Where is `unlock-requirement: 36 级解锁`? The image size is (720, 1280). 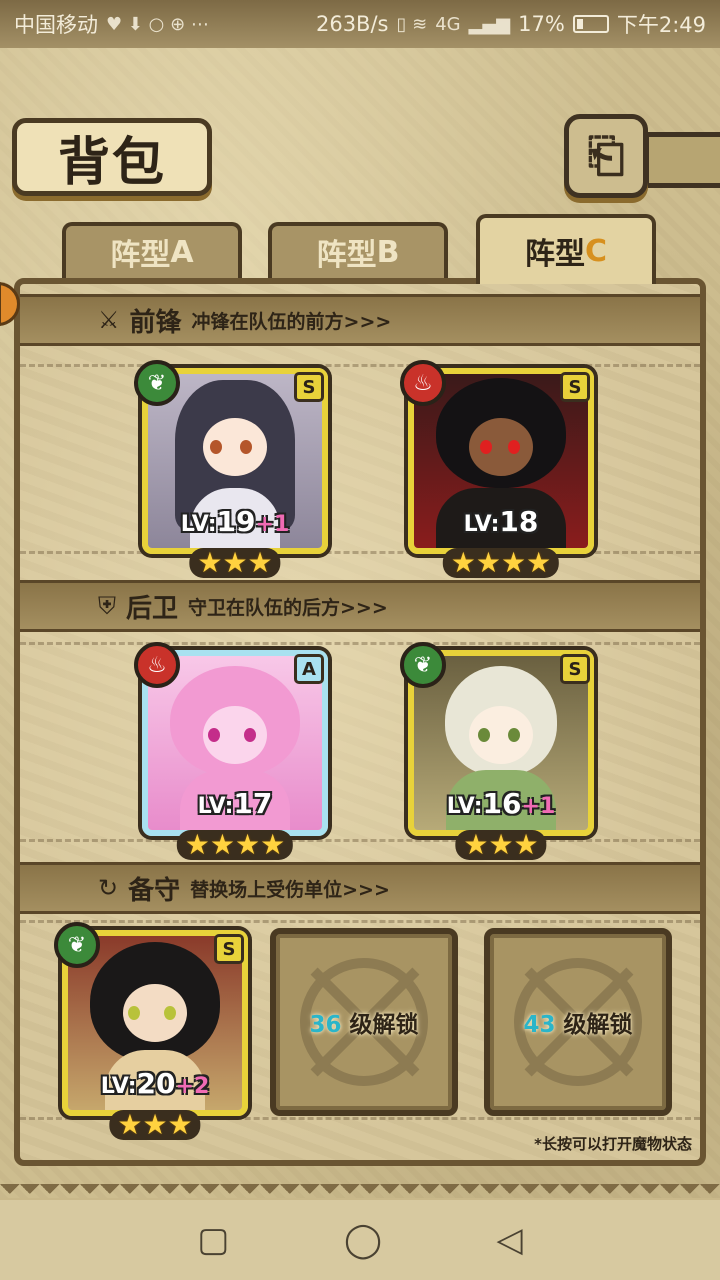
unlock-requirement: 36 级解锁 is located at coordinates (364, 1025).